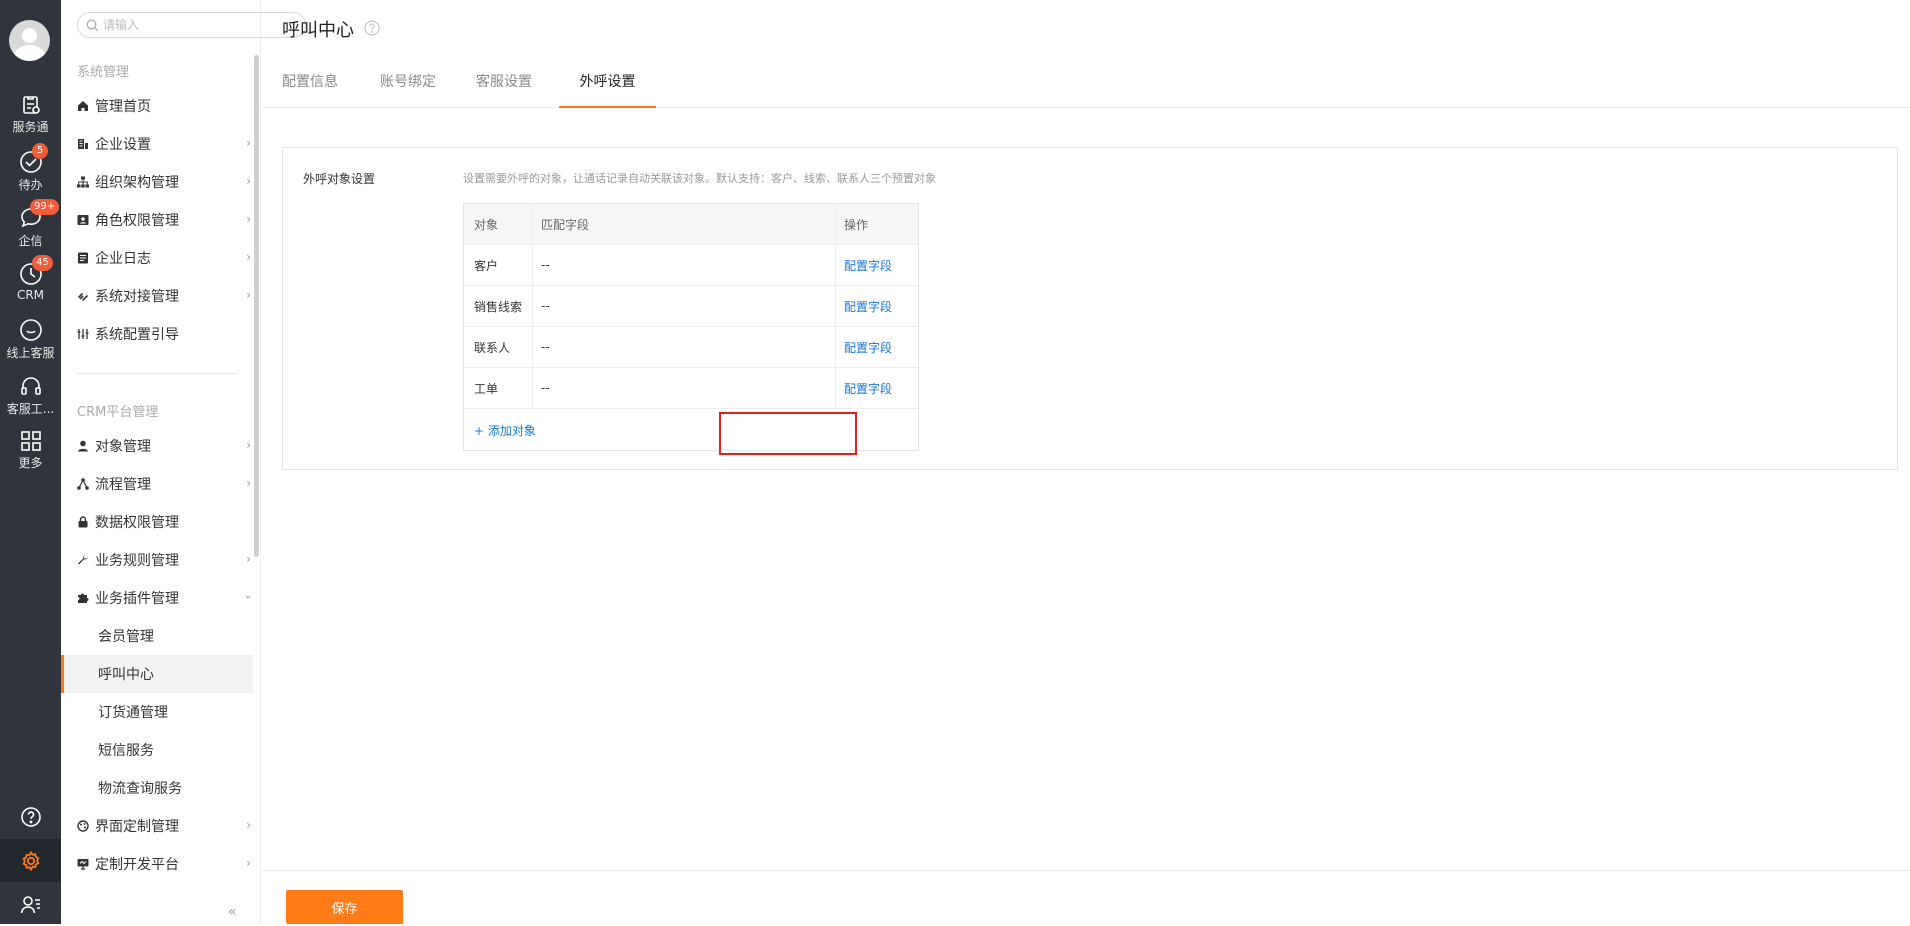  I want to click on rail-item-online-service: 线上客服, so click(30, 343).